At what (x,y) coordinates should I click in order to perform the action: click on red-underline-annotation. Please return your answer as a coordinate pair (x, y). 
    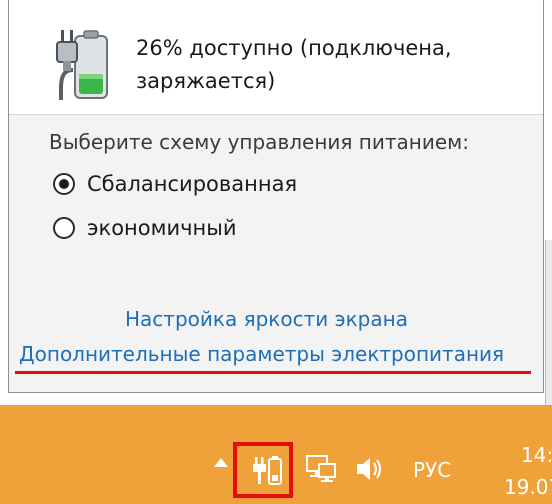
    Looking at the image, I should click on (273, 372).